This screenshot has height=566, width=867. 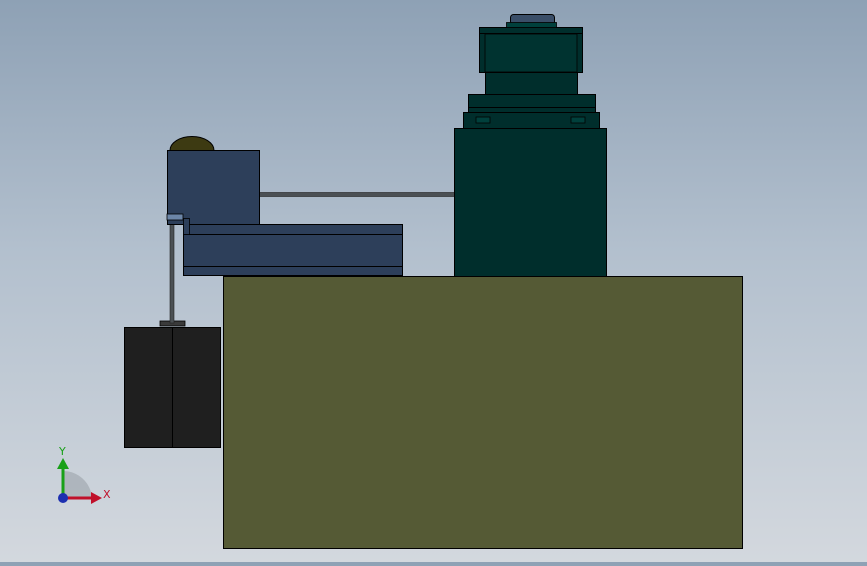 What do you see at coordinates (63, 498) in the screenshot?
I see `z-axis-dot-icon` at bounding box center [63, 498].